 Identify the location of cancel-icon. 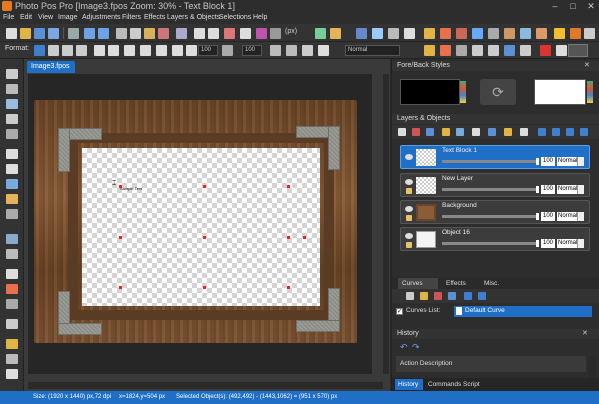
(545, 50).